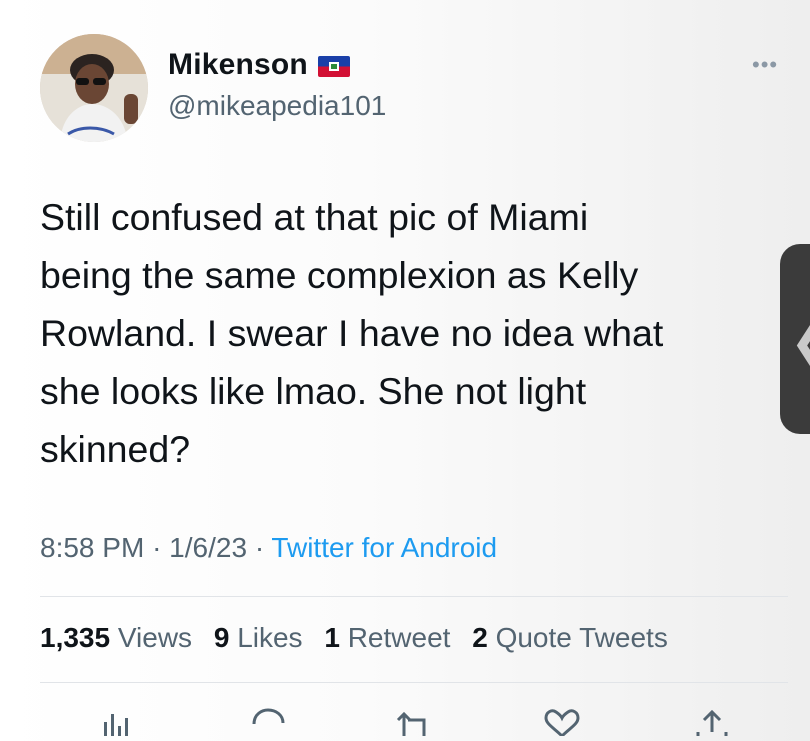 The height and width of the screenshot is (741, 810). I want to click on tweet-text-line: skinned?, so click(115, 449).